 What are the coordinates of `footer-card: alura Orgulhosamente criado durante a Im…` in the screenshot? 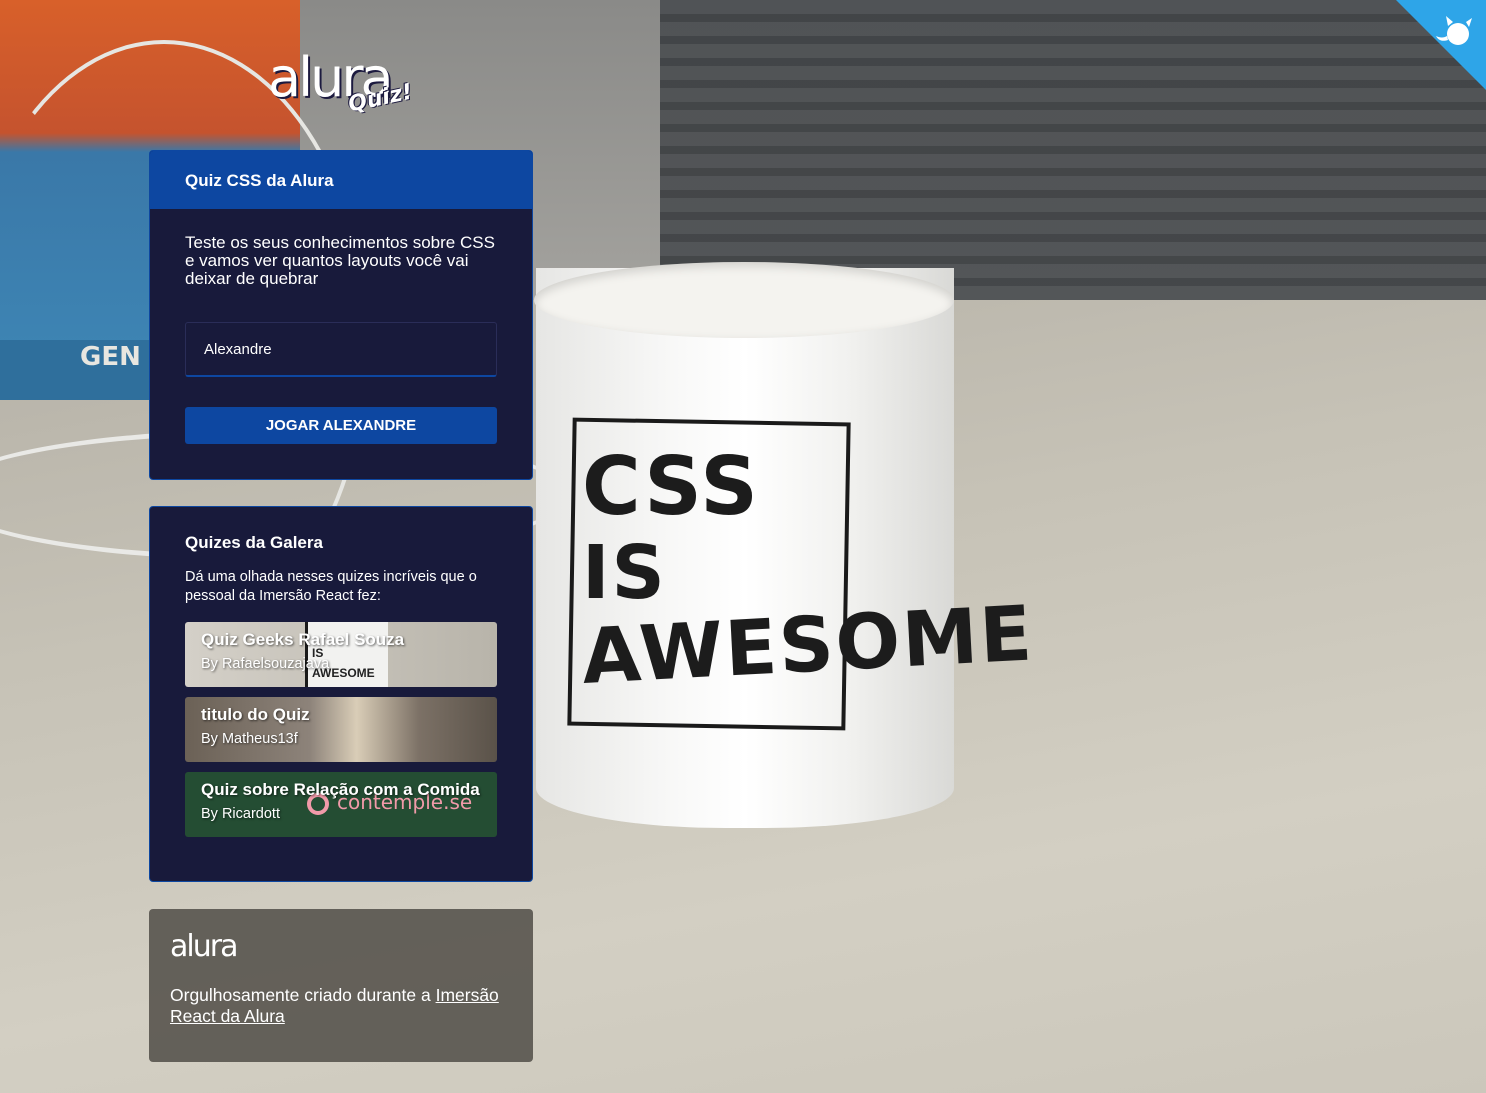 It's located at (341, 985).